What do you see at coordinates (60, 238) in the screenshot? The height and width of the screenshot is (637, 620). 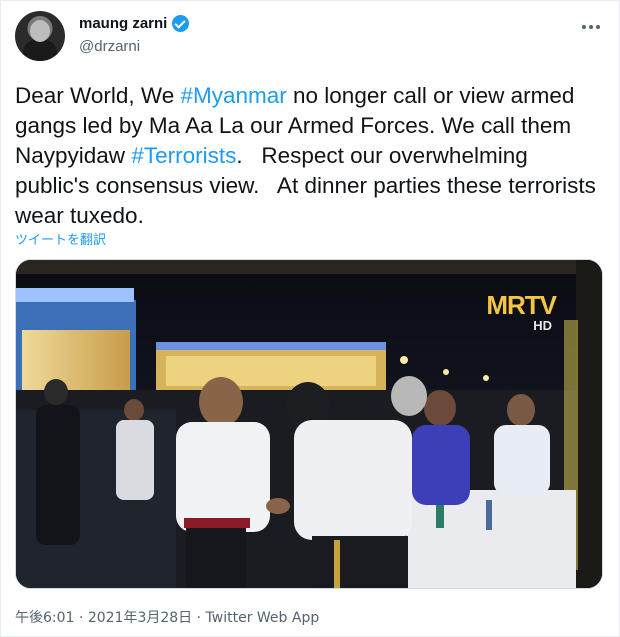 I see `translate-tweet-link: ツイートを翻訳` at bounding box center [60, 238].